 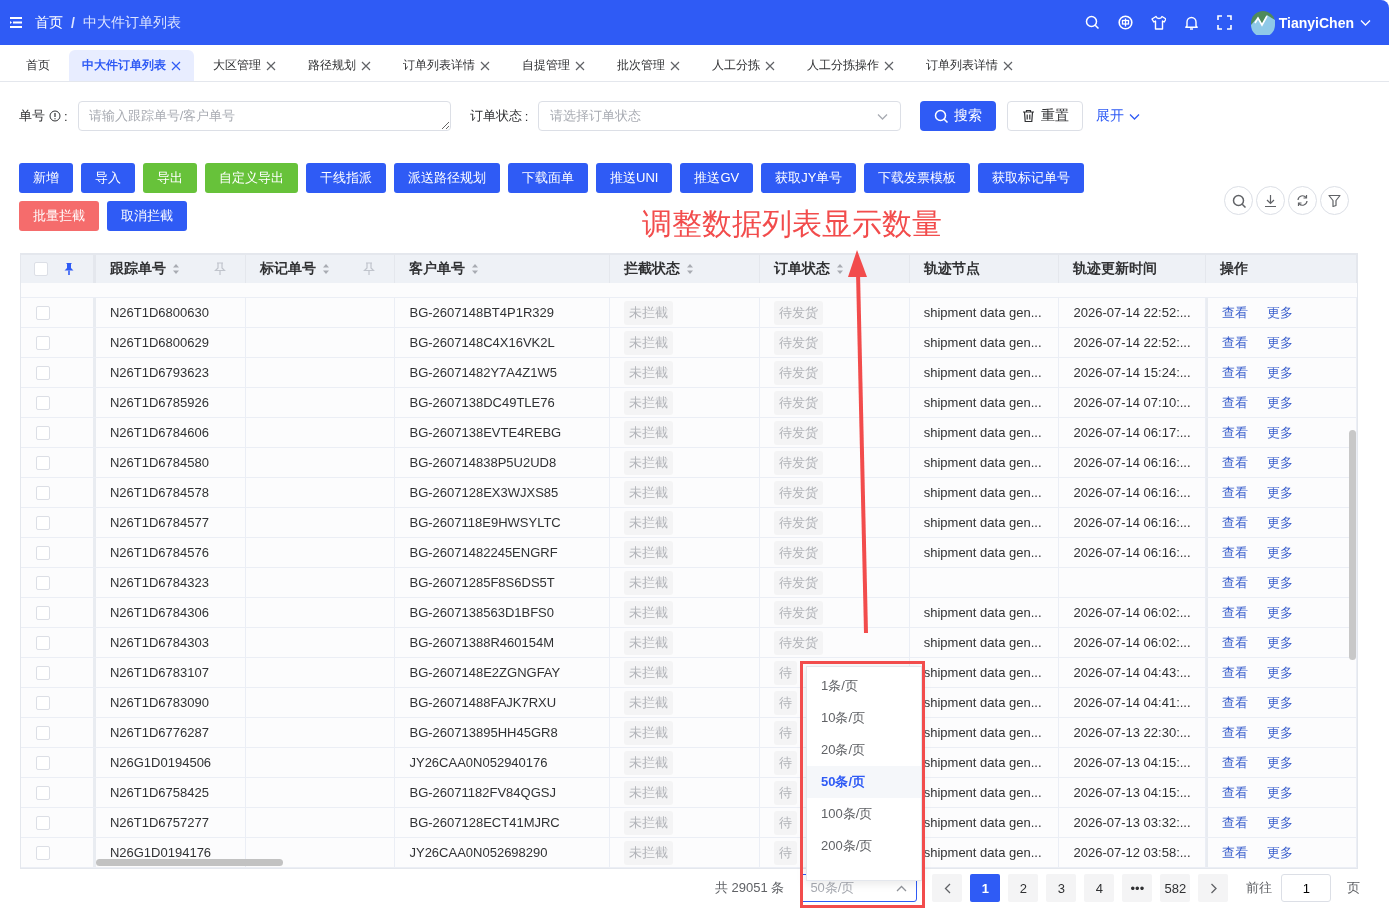 I want to click on column-header: 标记单号, so click(x=287, y=269).